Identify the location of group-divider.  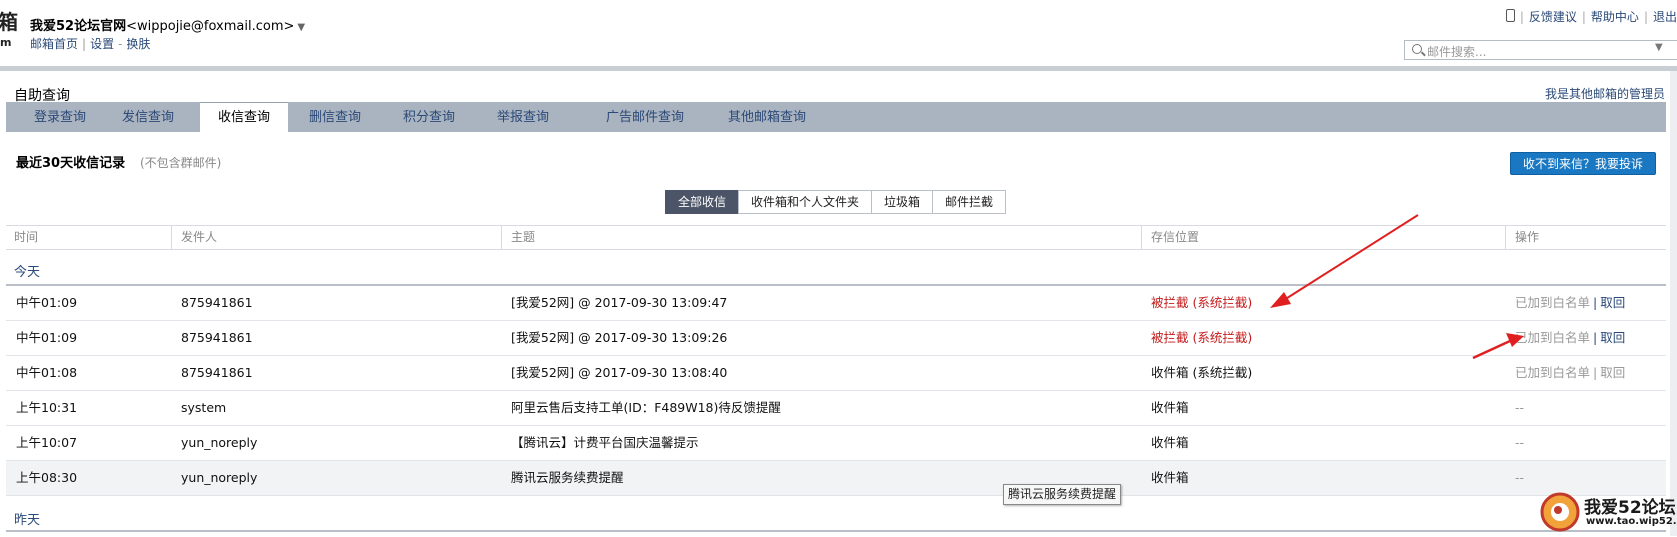
(836, 531).